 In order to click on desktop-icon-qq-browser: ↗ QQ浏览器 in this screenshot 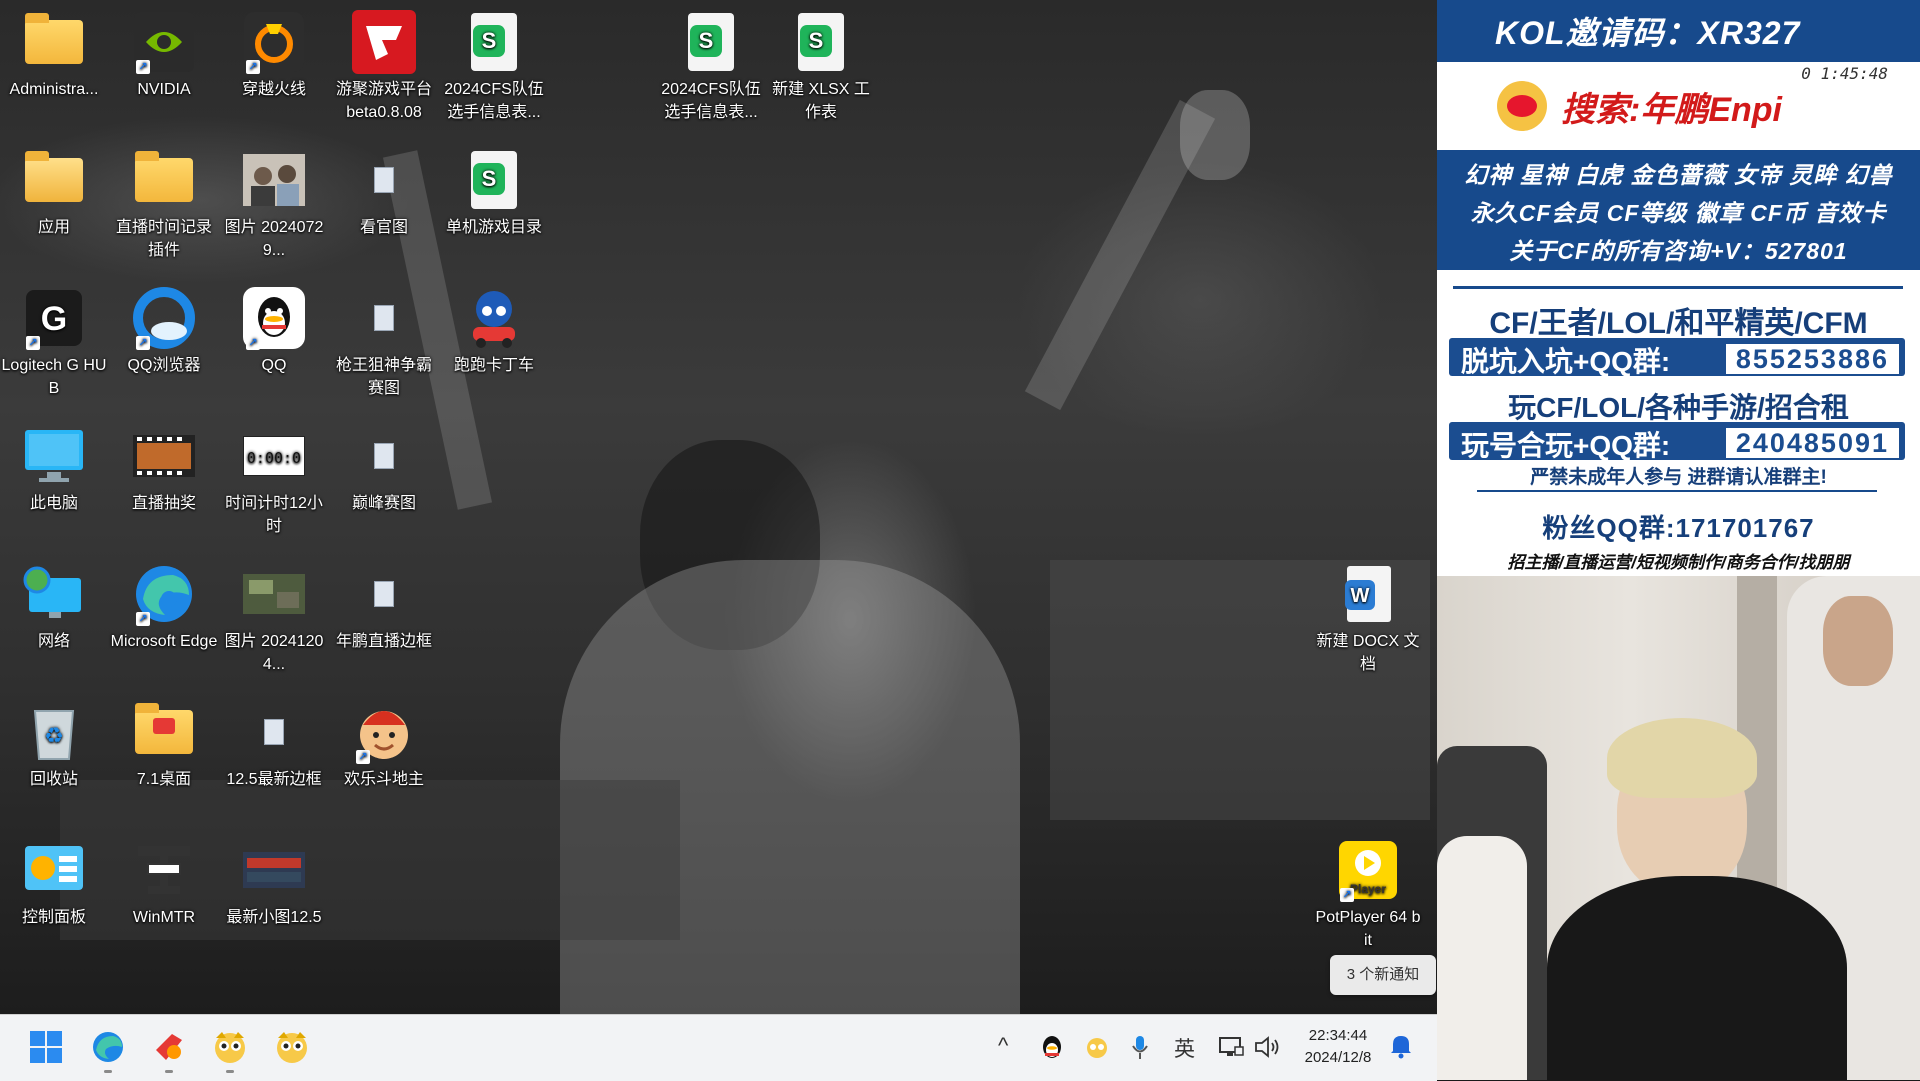, I will do `click(164, 326)`.